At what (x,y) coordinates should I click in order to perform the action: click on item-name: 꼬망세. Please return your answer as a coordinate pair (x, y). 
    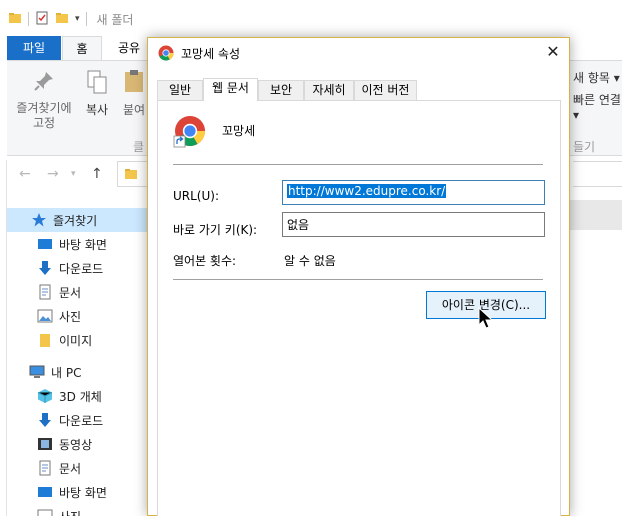
    Looking at the image, I should click on (239, 131).